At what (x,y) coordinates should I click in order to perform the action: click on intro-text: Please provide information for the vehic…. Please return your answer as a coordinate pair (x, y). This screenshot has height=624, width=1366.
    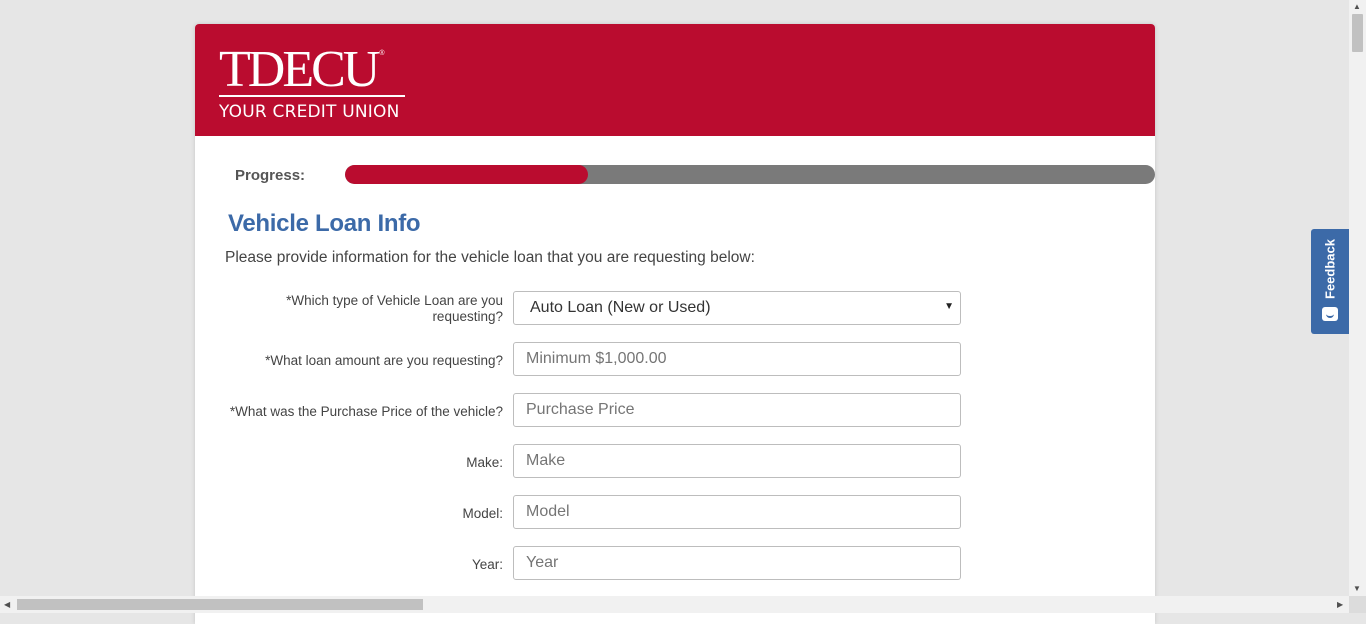
    Looking at the image, I should click on (490, 257).